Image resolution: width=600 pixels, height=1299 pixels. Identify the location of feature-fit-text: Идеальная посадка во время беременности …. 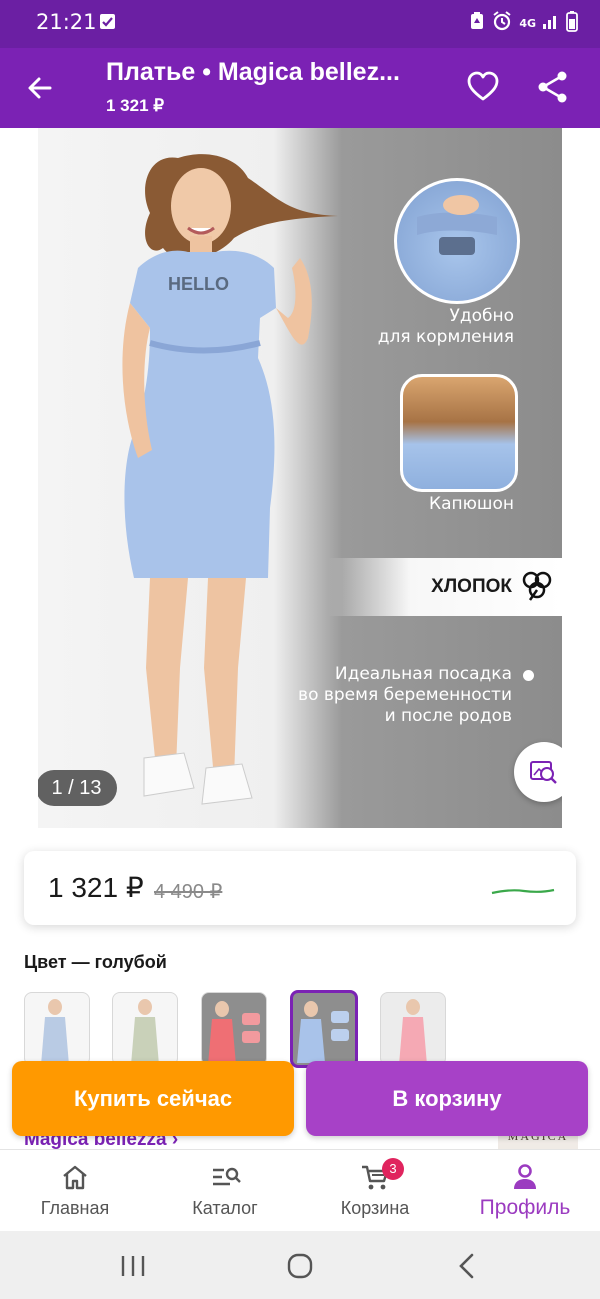
(405, 695).